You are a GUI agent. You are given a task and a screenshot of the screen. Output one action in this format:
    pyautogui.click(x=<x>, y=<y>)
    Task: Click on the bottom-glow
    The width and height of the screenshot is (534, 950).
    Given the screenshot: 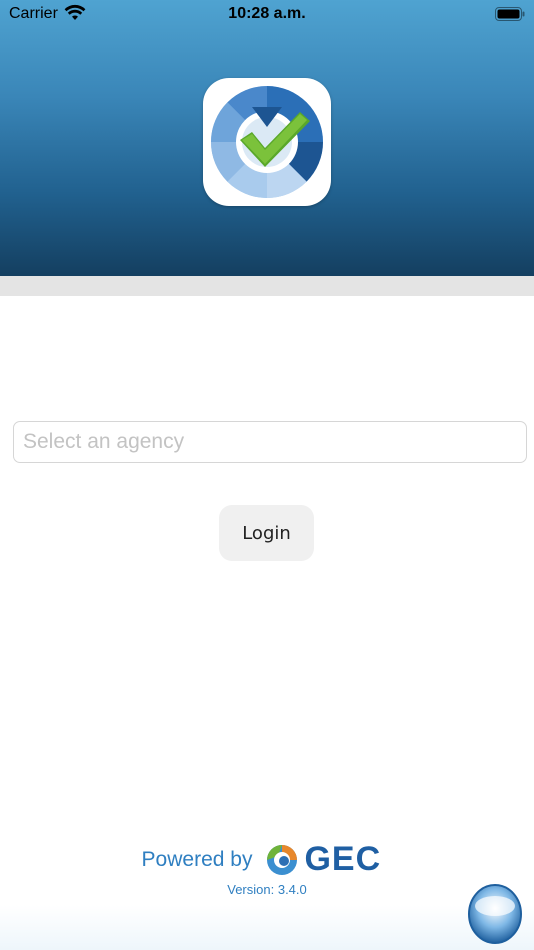 What is the action you would take?
    pyautogui.click(x=267, y=927)
    